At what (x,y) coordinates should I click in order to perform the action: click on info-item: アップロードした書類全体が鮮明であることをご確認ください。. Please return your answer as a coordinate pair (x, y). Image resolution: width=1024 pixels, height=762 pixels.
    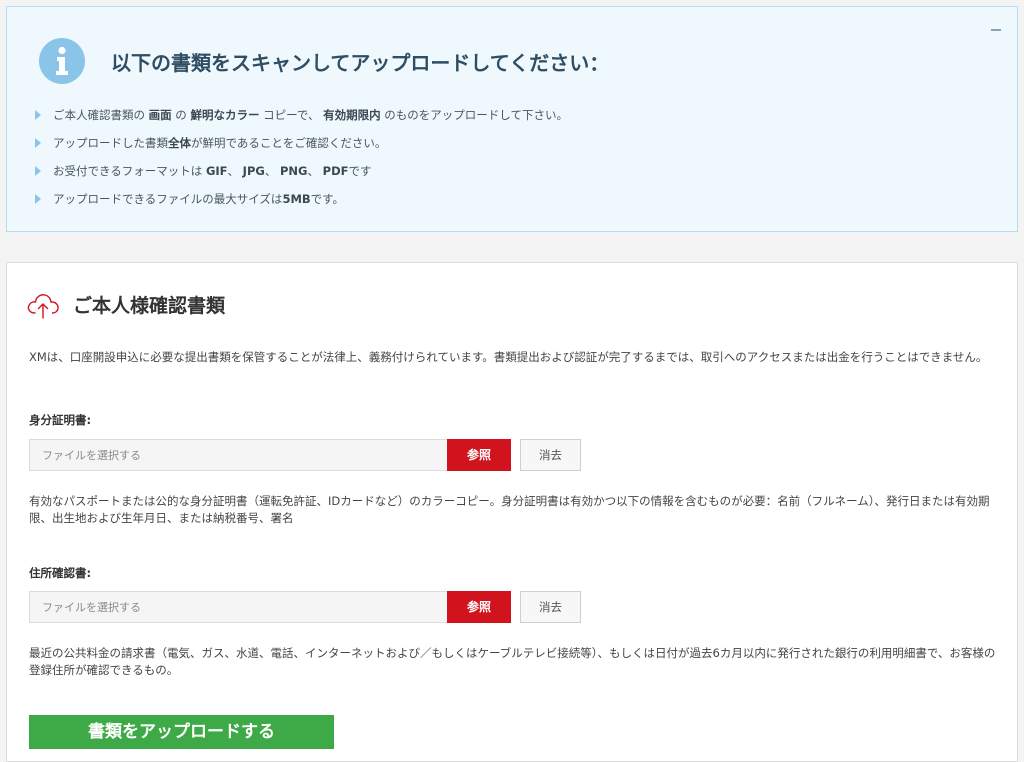
    Looking at the image, I should click on (301, 143).